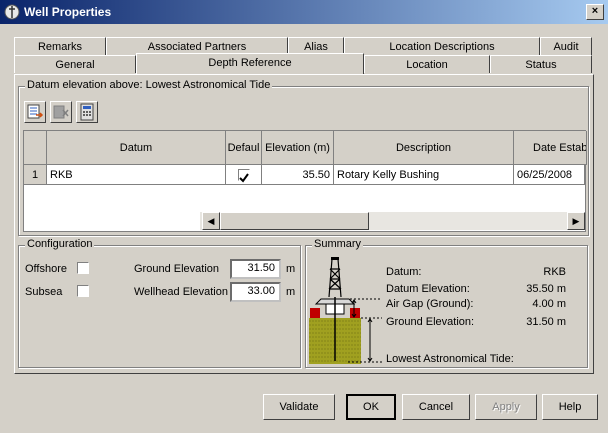 Image resolution: width=608 pixels, height=433 pixels. I want to click on tab-depth-reference: Depth Reference, so click(250, 63).